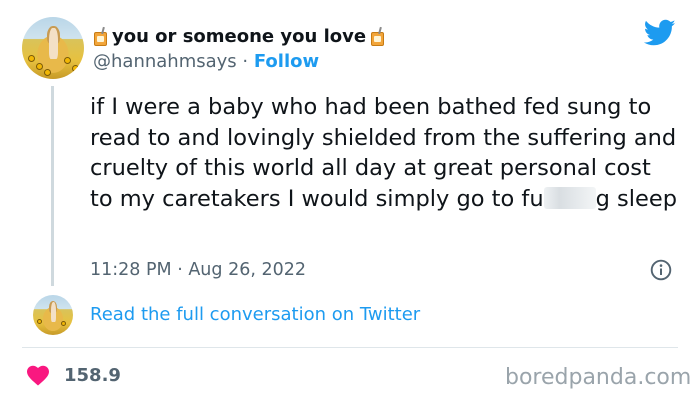 This screenshot has height=400, width=700. I want to click on likes-row: 158.9, so click(73, 375).